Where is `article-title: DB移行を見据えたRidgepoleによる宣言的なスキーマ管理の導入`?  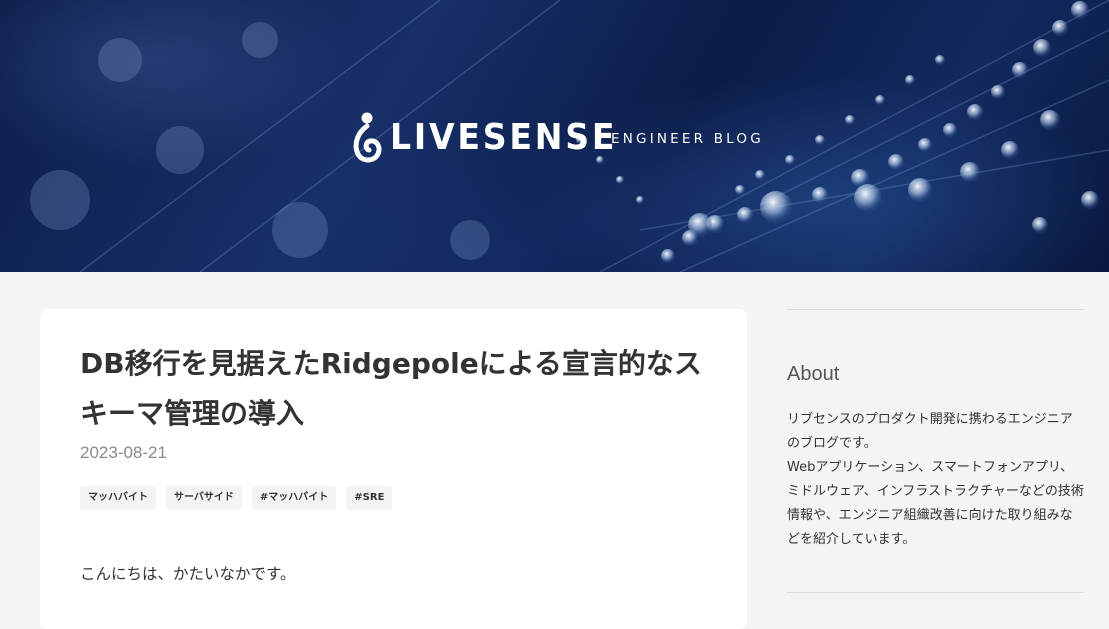 article-title: DB移行を見据えたRidgepoleによる宣言的なスキーマ管理の導入 is located at coordinates (400, 389).